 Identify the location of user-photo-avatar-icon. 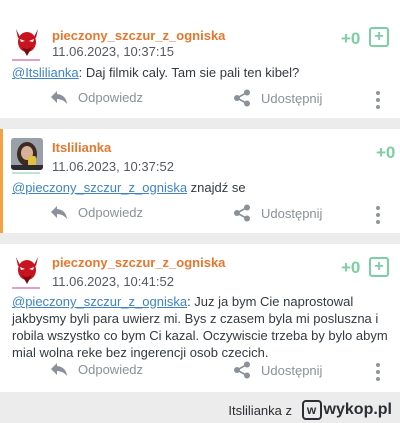
(27, 154).